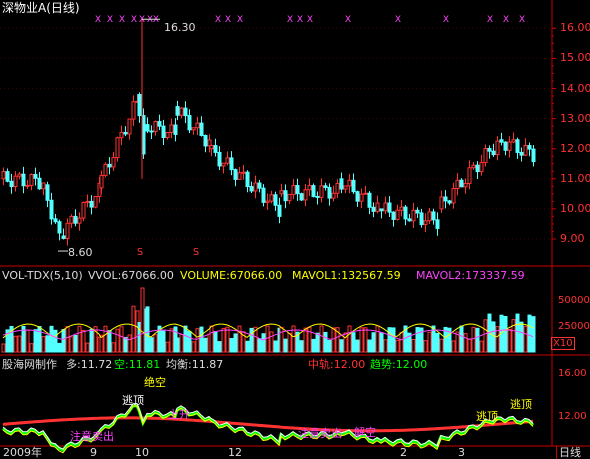  What do you see at coordinates (89, 364) in the screenshot?
I see `duo-value: 多:11.72` at bounding box center [89, 364].